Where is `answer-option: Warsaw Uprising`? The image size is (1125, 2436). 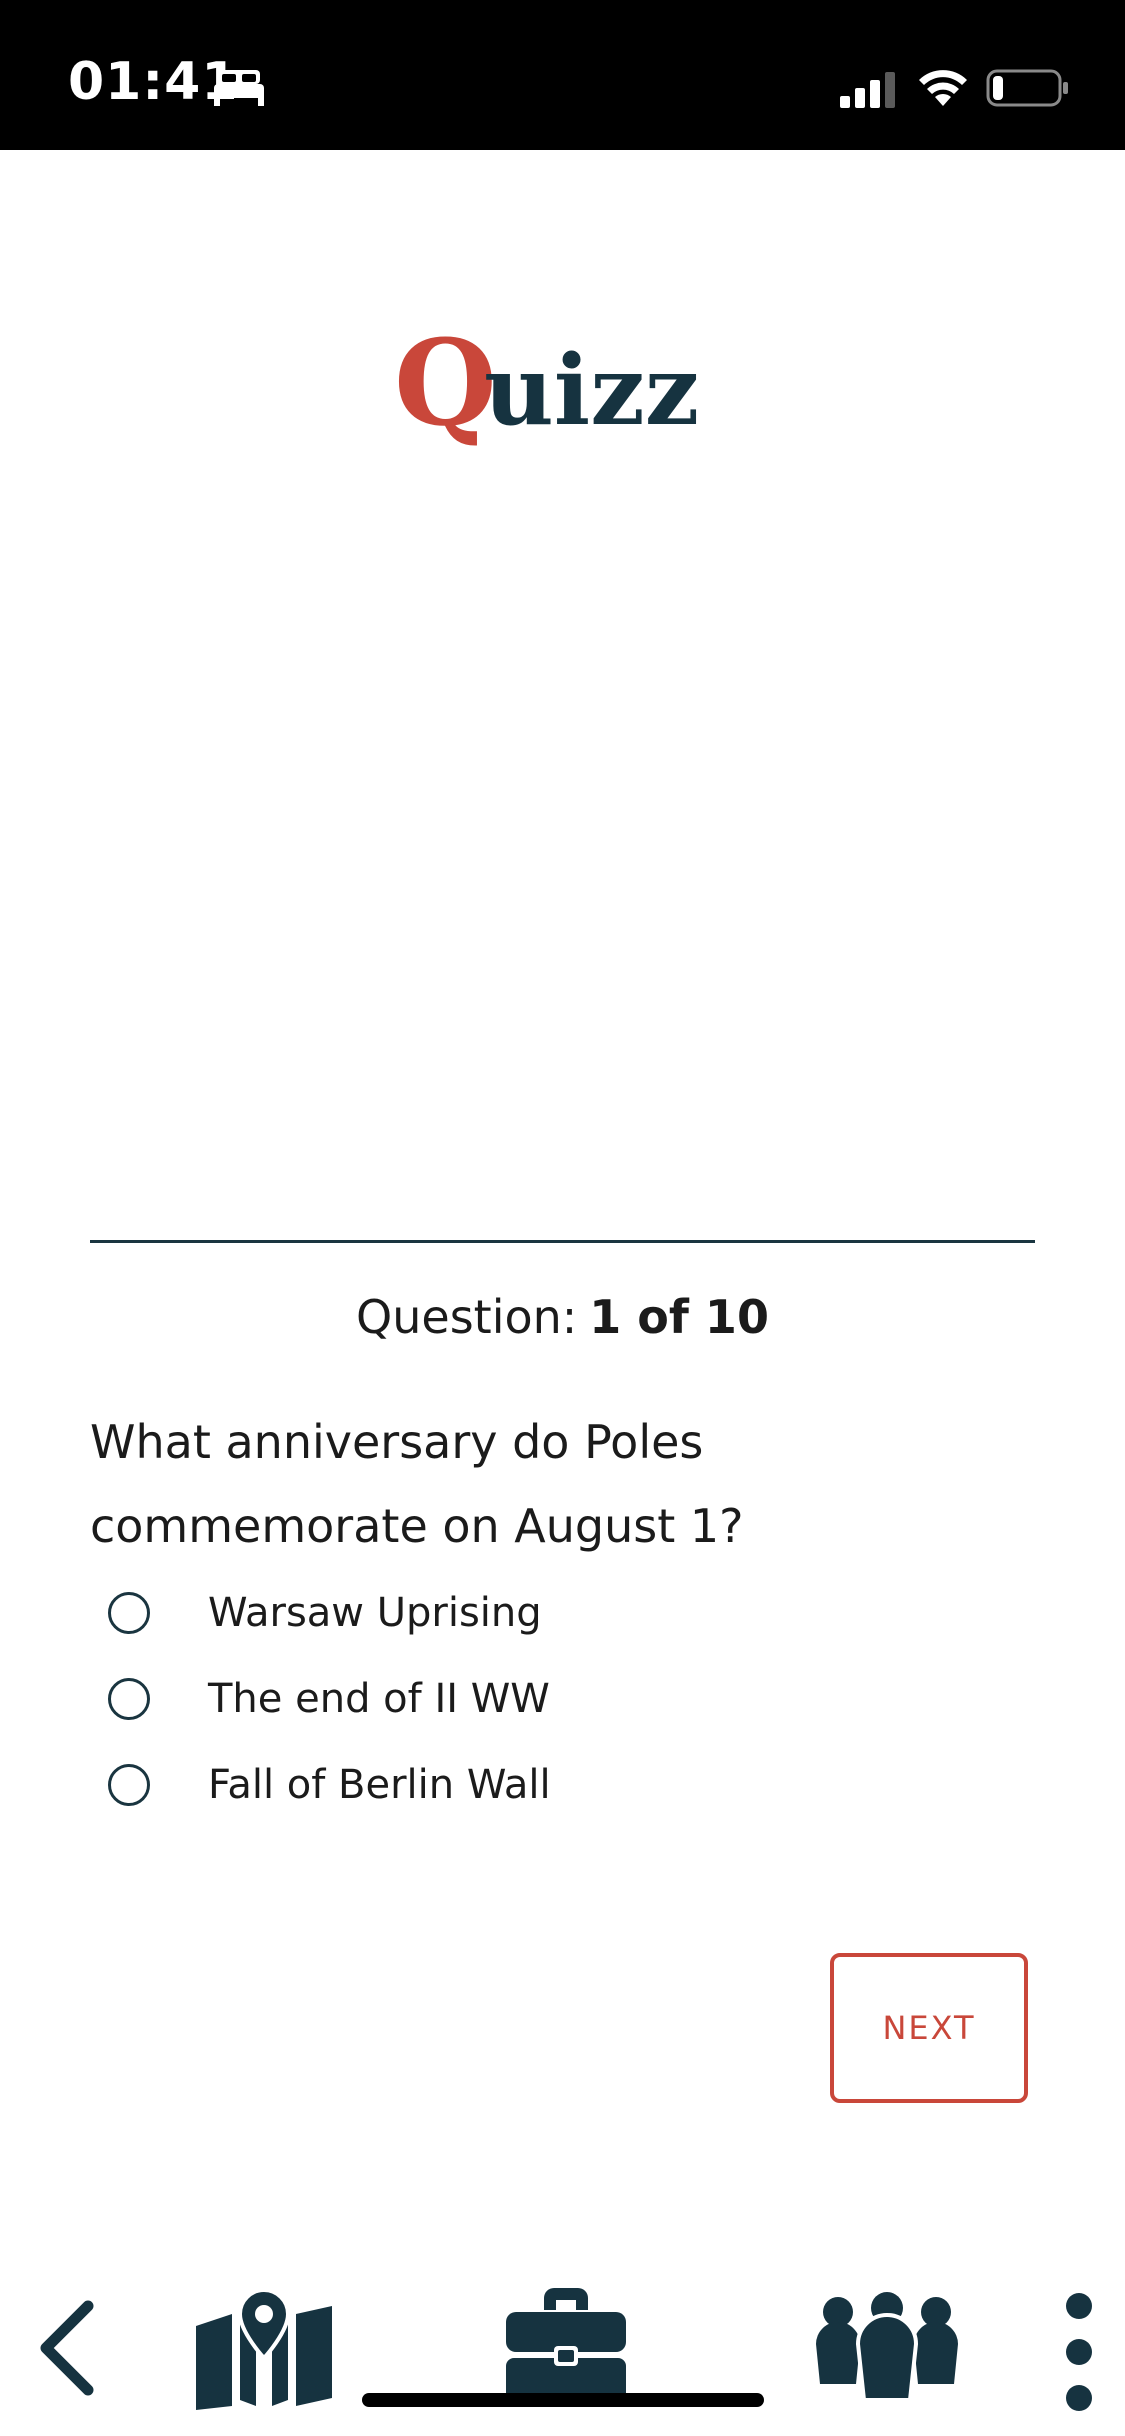
answer-option: Warsaw Uprising is located at coordinates (562, 1613).